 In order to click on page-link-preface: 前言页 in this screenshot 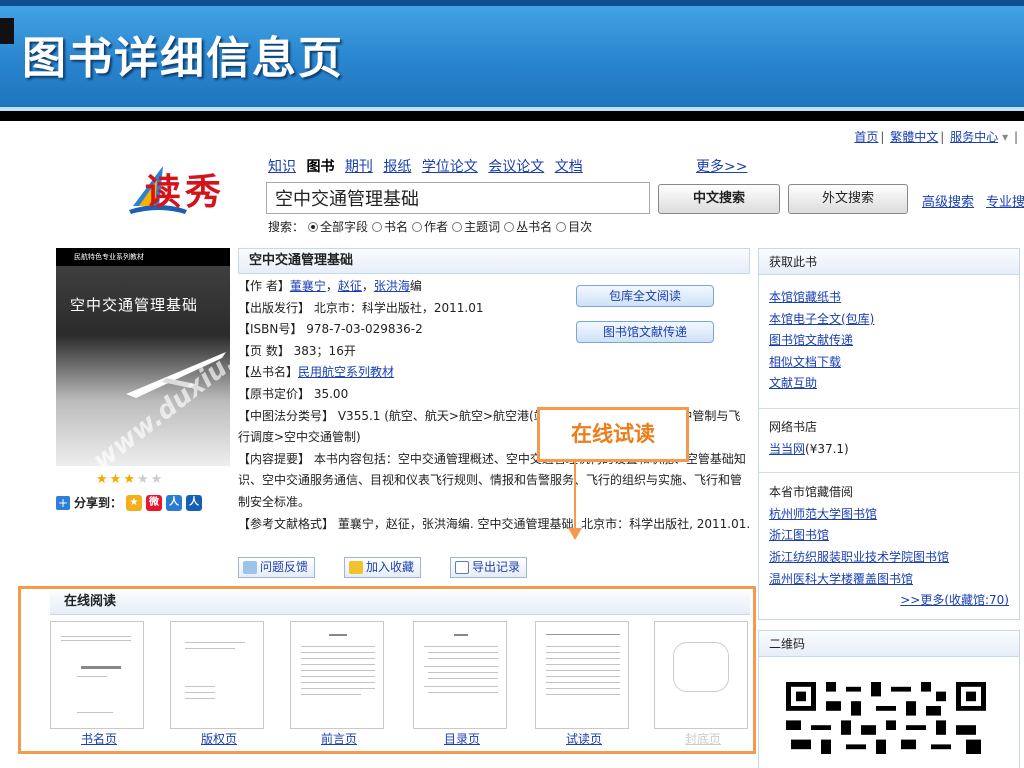, I will do `click(339, 738)`.